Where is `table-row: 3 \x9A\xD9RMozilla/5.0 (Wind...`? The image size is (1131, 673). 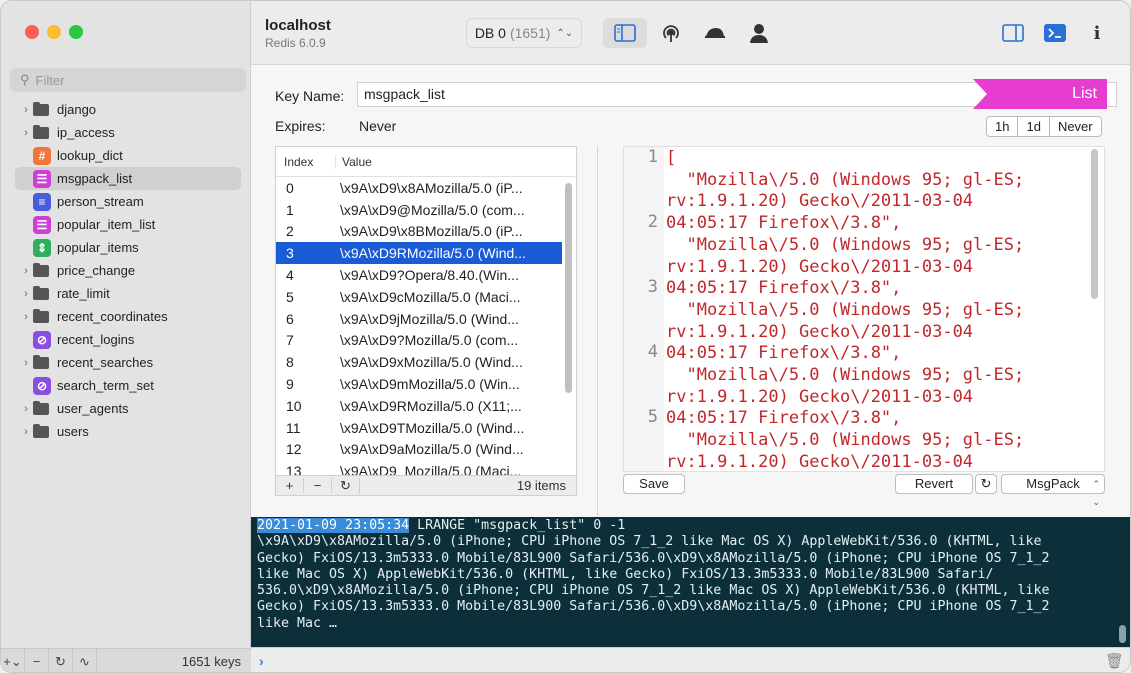 table-row: 3 \x9A\xD9RMozilla/5.0 (Wind... is located at coordinates (419, 253).